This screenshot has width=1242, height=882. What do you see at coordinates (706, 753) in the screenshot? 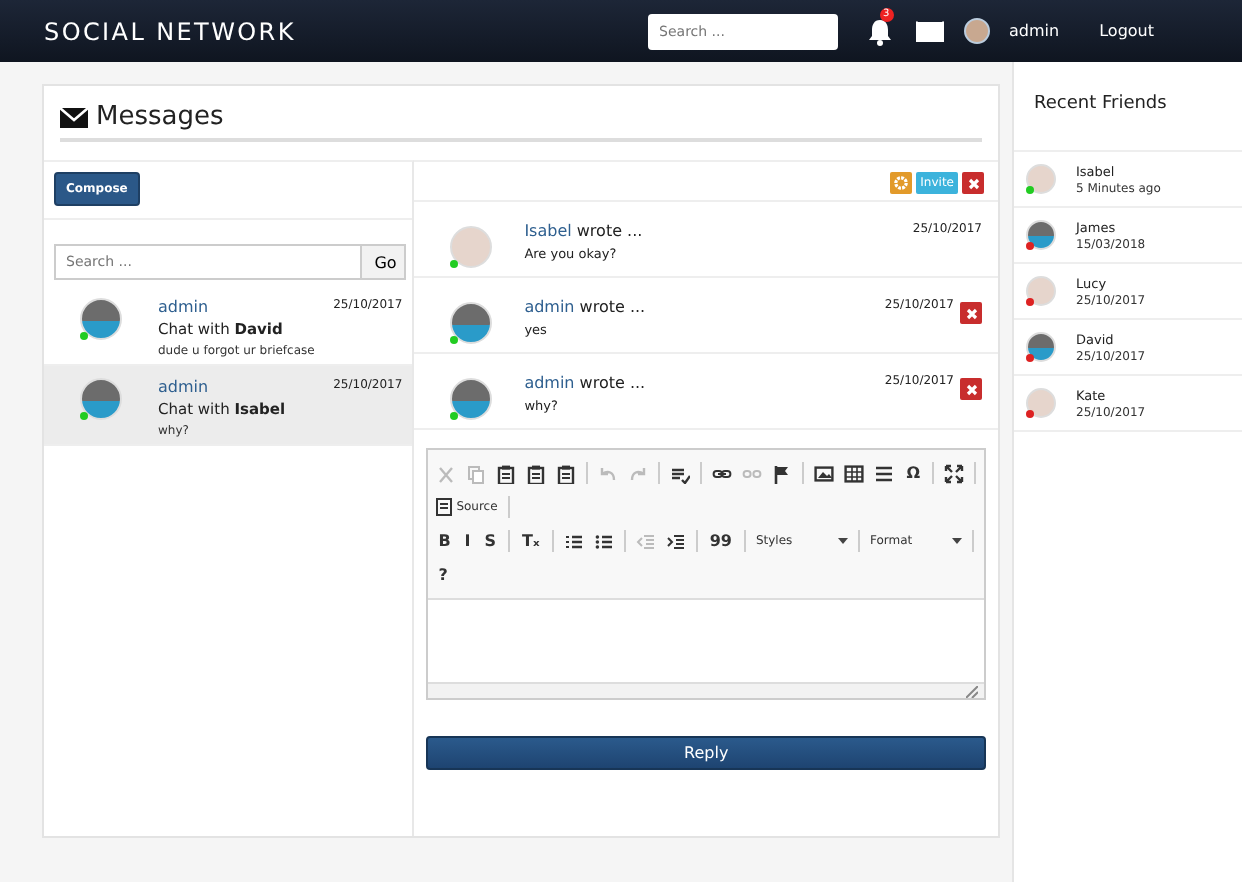
I see `reply-button: Reply` at bounding box center [706, 753].